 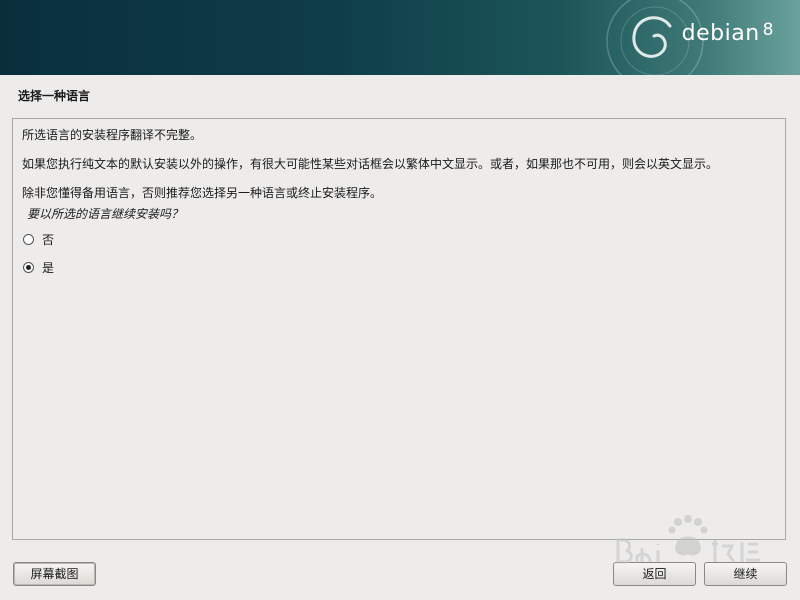 What do you see at coordinates (54, 574) in the screenshot?
I see `screenshot-button: 屏幕截图` at bounding box center [54, 574].